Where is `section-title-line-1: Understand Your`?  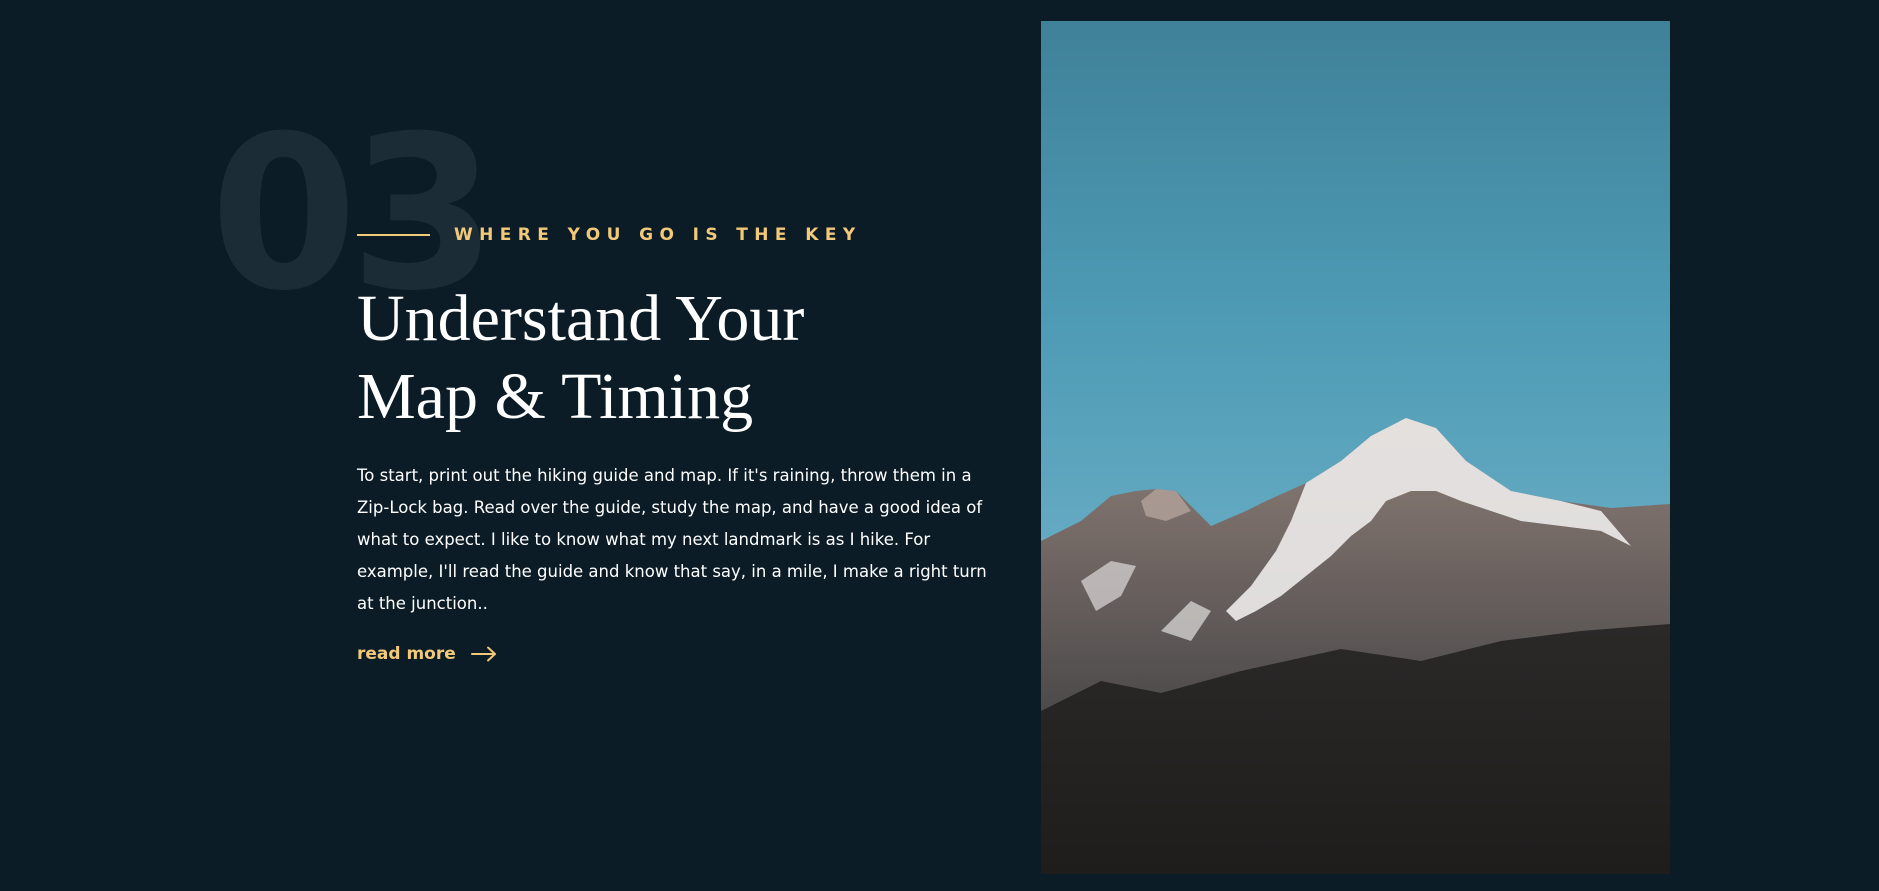 section-title-line-1: Understand Your is located at coordinates (581, 318).